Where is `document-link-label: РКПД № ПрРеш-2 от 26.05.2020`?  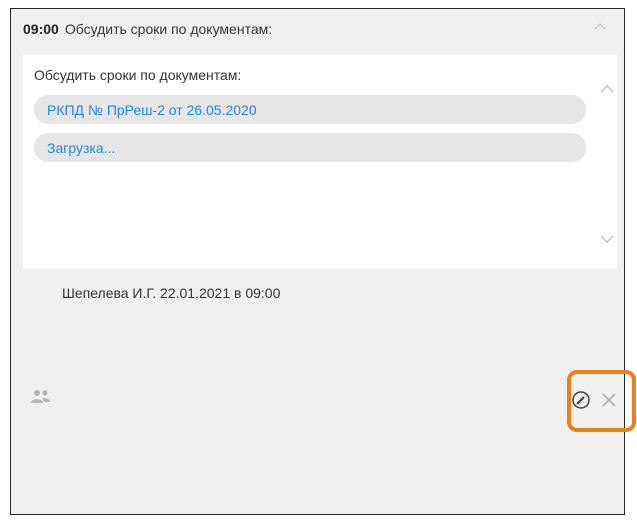
document-link-label: РКПД № ПрРеш-2 от 26.05.2020 is located at coordinates (152, 109).